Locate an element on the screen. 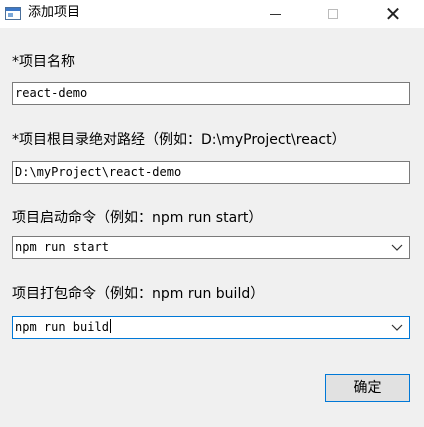  start-command-label: 项目启动命令（例如：npm run start） is located at coordinates (137, 218).